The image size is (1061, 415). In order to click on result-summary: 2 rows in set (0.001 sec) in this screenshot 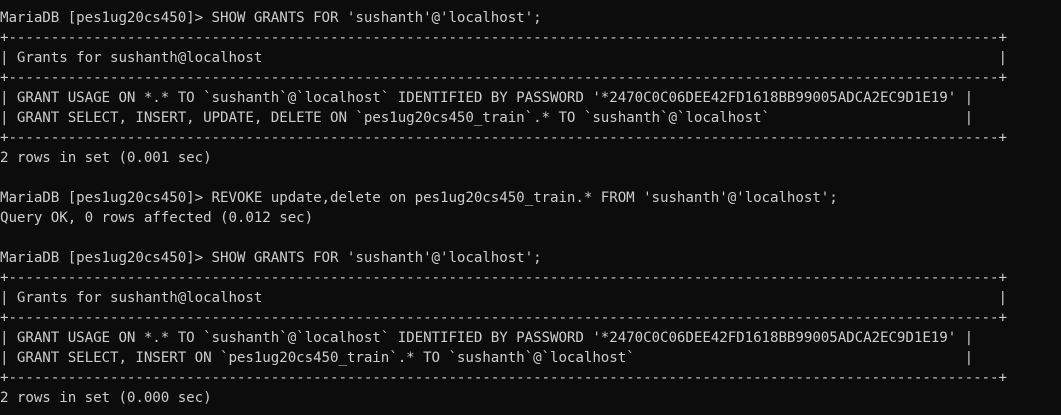, I will do `click(106, 158)`.